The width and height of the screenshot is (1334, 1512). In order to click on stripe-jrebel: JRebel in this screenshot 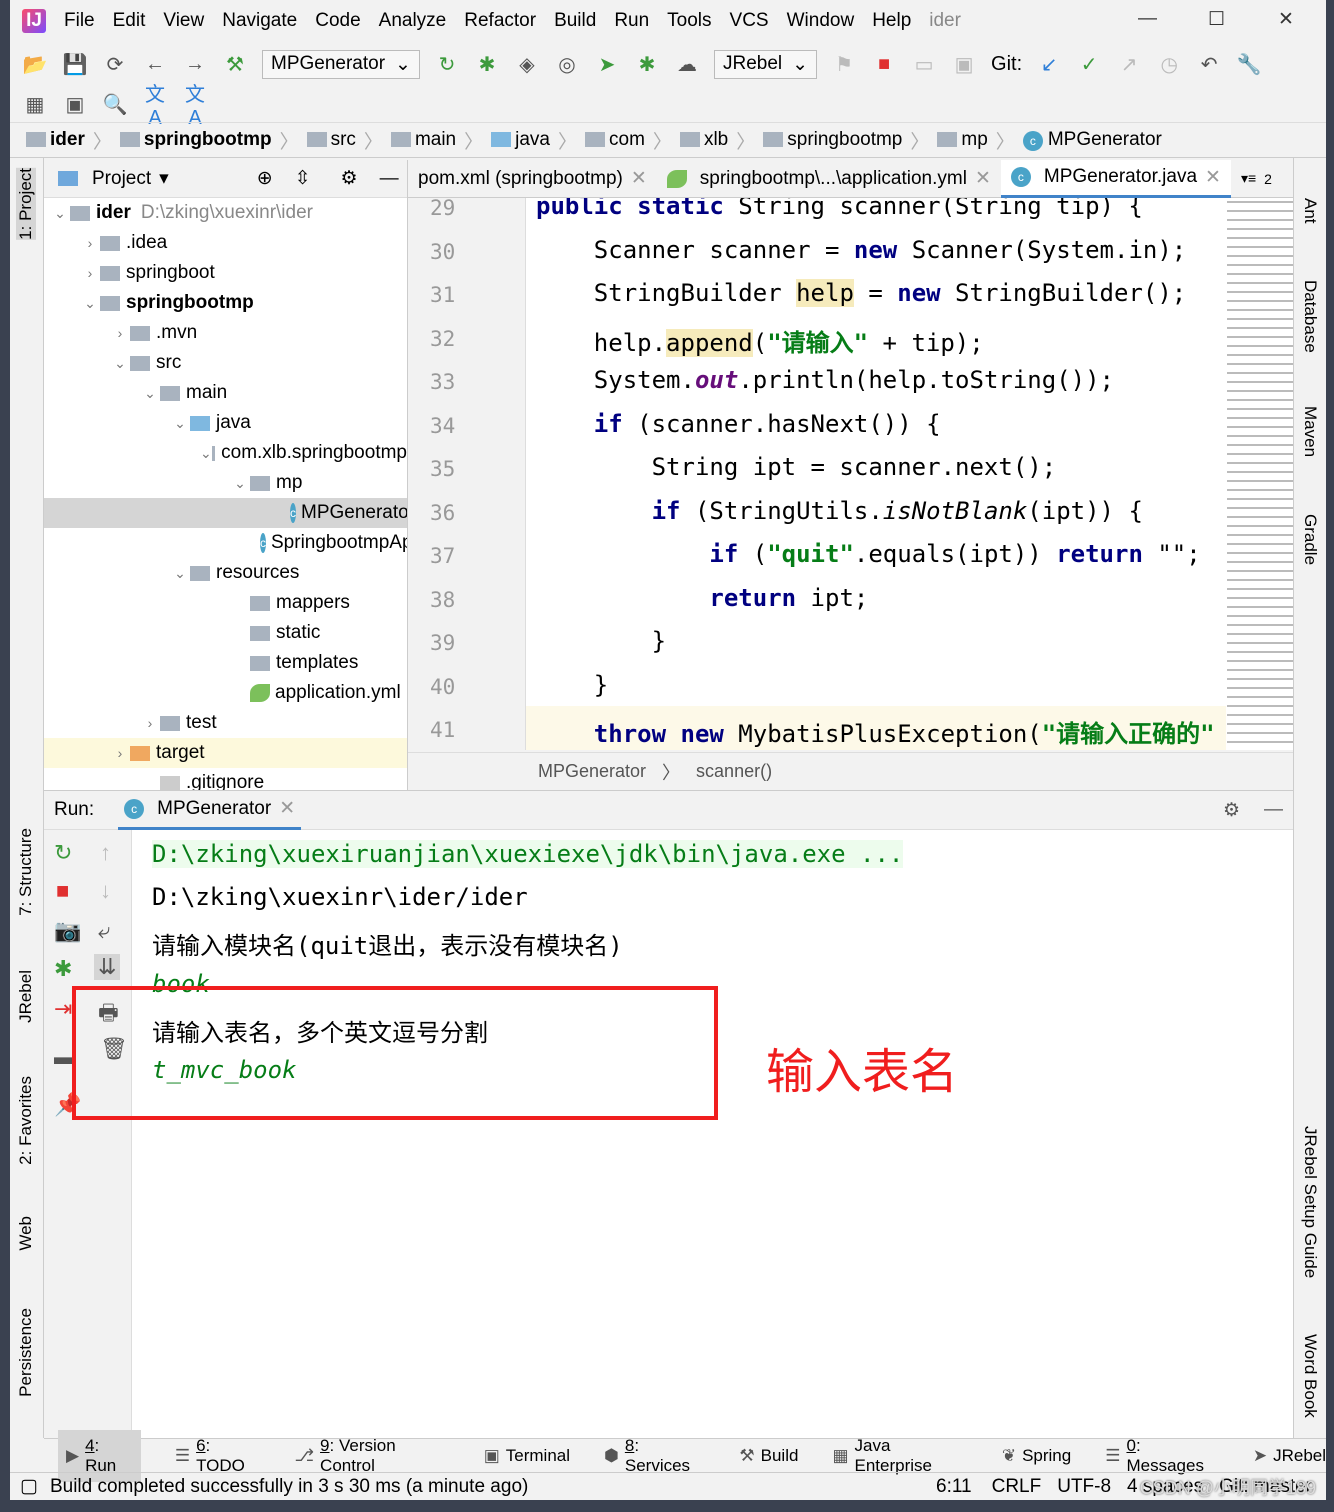, I will do `click(26, 996)`.